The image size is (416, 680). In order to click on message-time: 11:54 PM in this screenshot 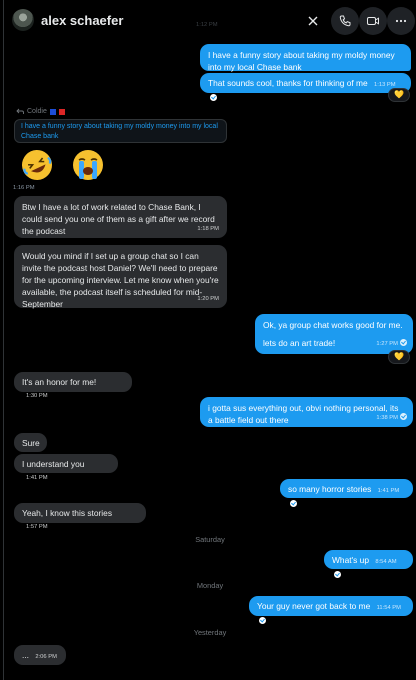, I will do `click(389, 608)`.